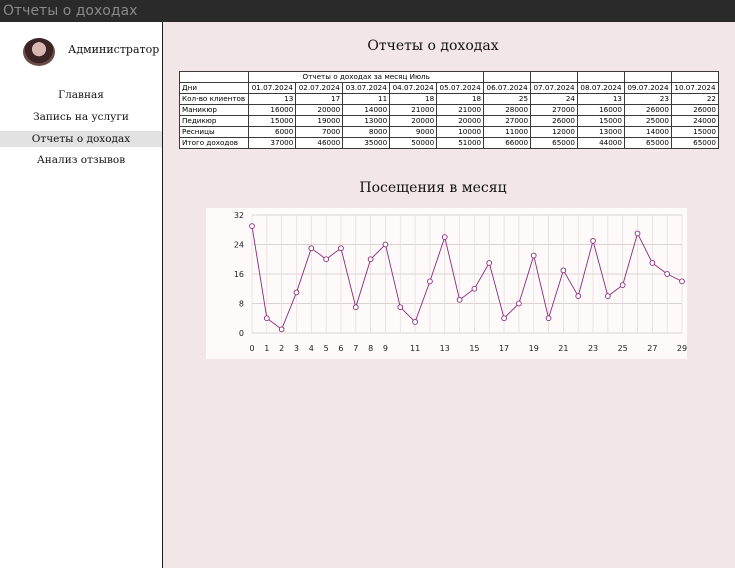 The image size is (735, 568). What do you see at coordinates (366, 132) in the screenshot?
I see `table-cell: 8000` at bounding box center [366, 132].